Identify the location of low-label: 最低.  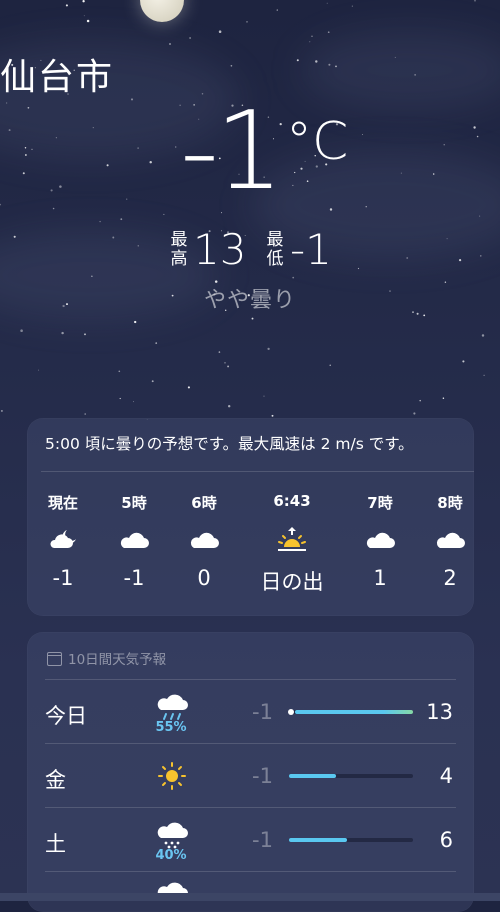
(275, 249).